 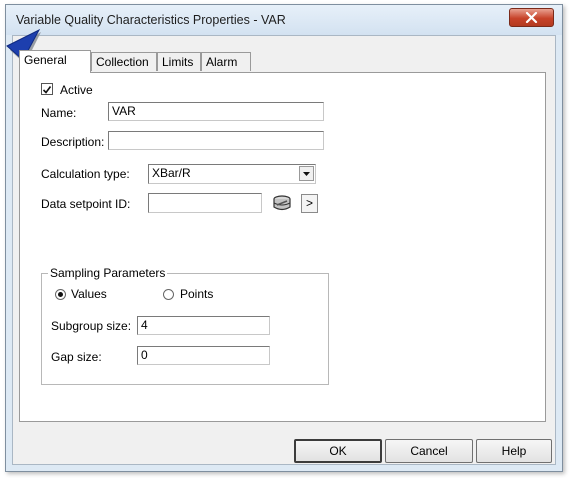 I want to click on help-button: Help, so click(x=514, y=451).